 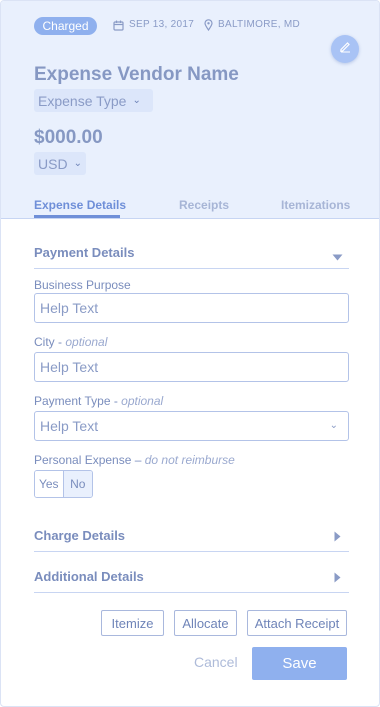 What do you see at coordinates (205, 623) in the screenshot?
I see `allocate-button: Allocate` at bounding box center [205, 623].